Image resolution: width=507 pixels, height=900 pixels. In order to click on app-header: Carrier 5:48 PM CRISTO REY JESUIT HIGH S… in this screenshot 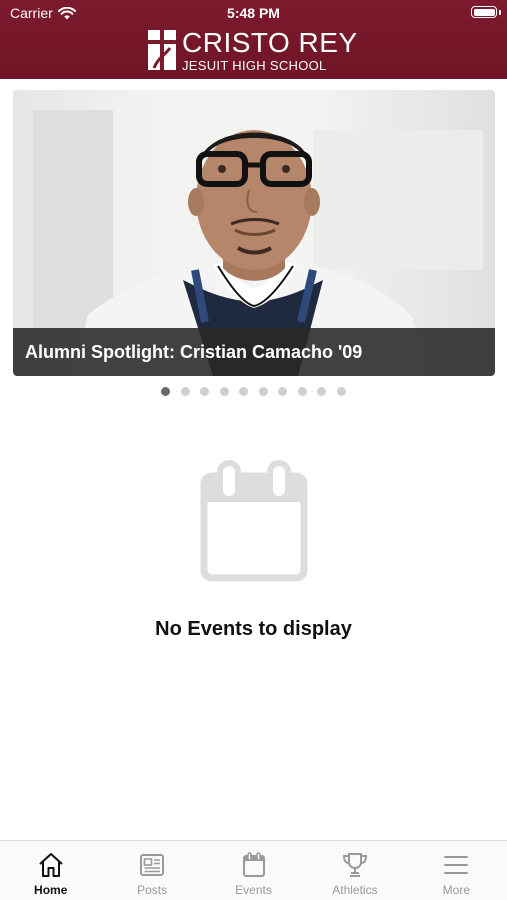, I will do `click(253, 39)`.